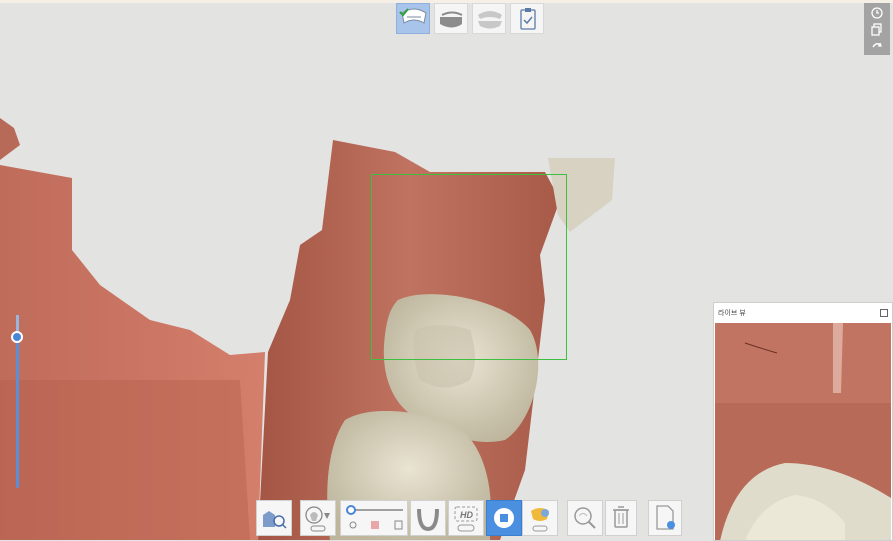  I want to click on slider-icon, so click(376, 525).